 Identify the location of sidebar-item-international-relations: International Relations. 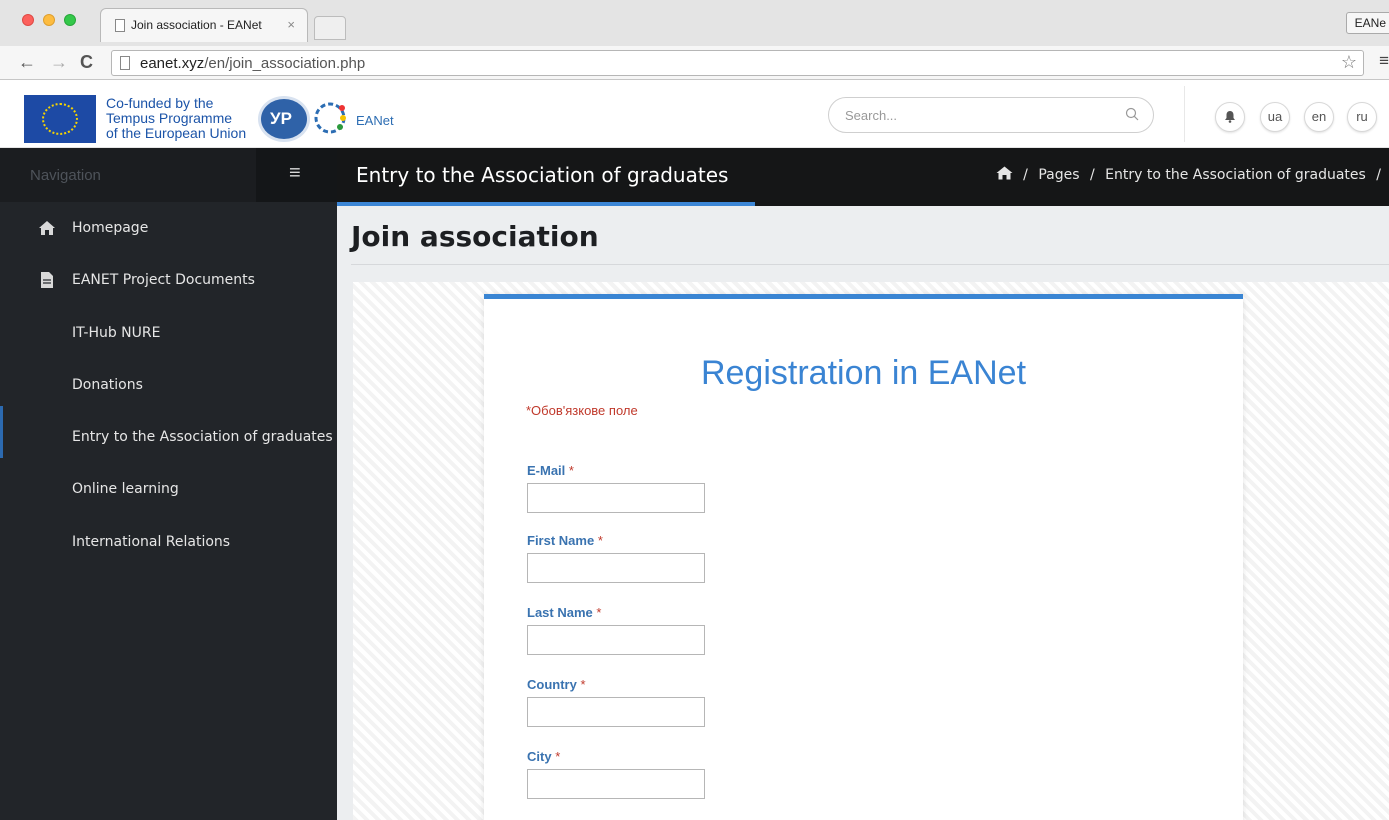
(168, 543).